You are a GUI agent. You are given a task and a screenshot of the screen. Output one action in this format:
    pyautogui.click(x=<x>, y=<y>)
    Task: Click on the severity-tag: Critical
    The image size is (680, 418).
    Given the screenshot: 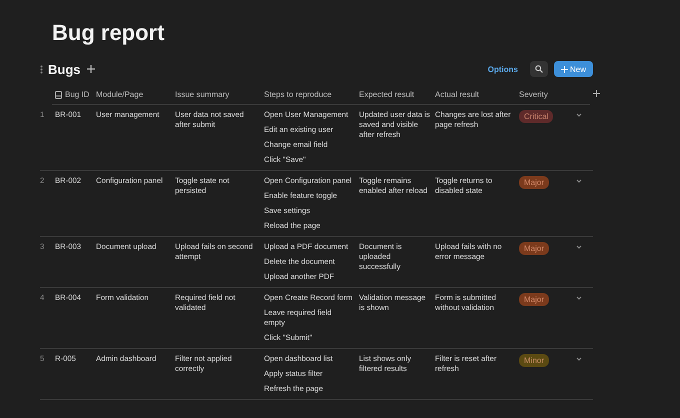 What is the action you would take?
    pyautogui.click(x=536, y=116)
    